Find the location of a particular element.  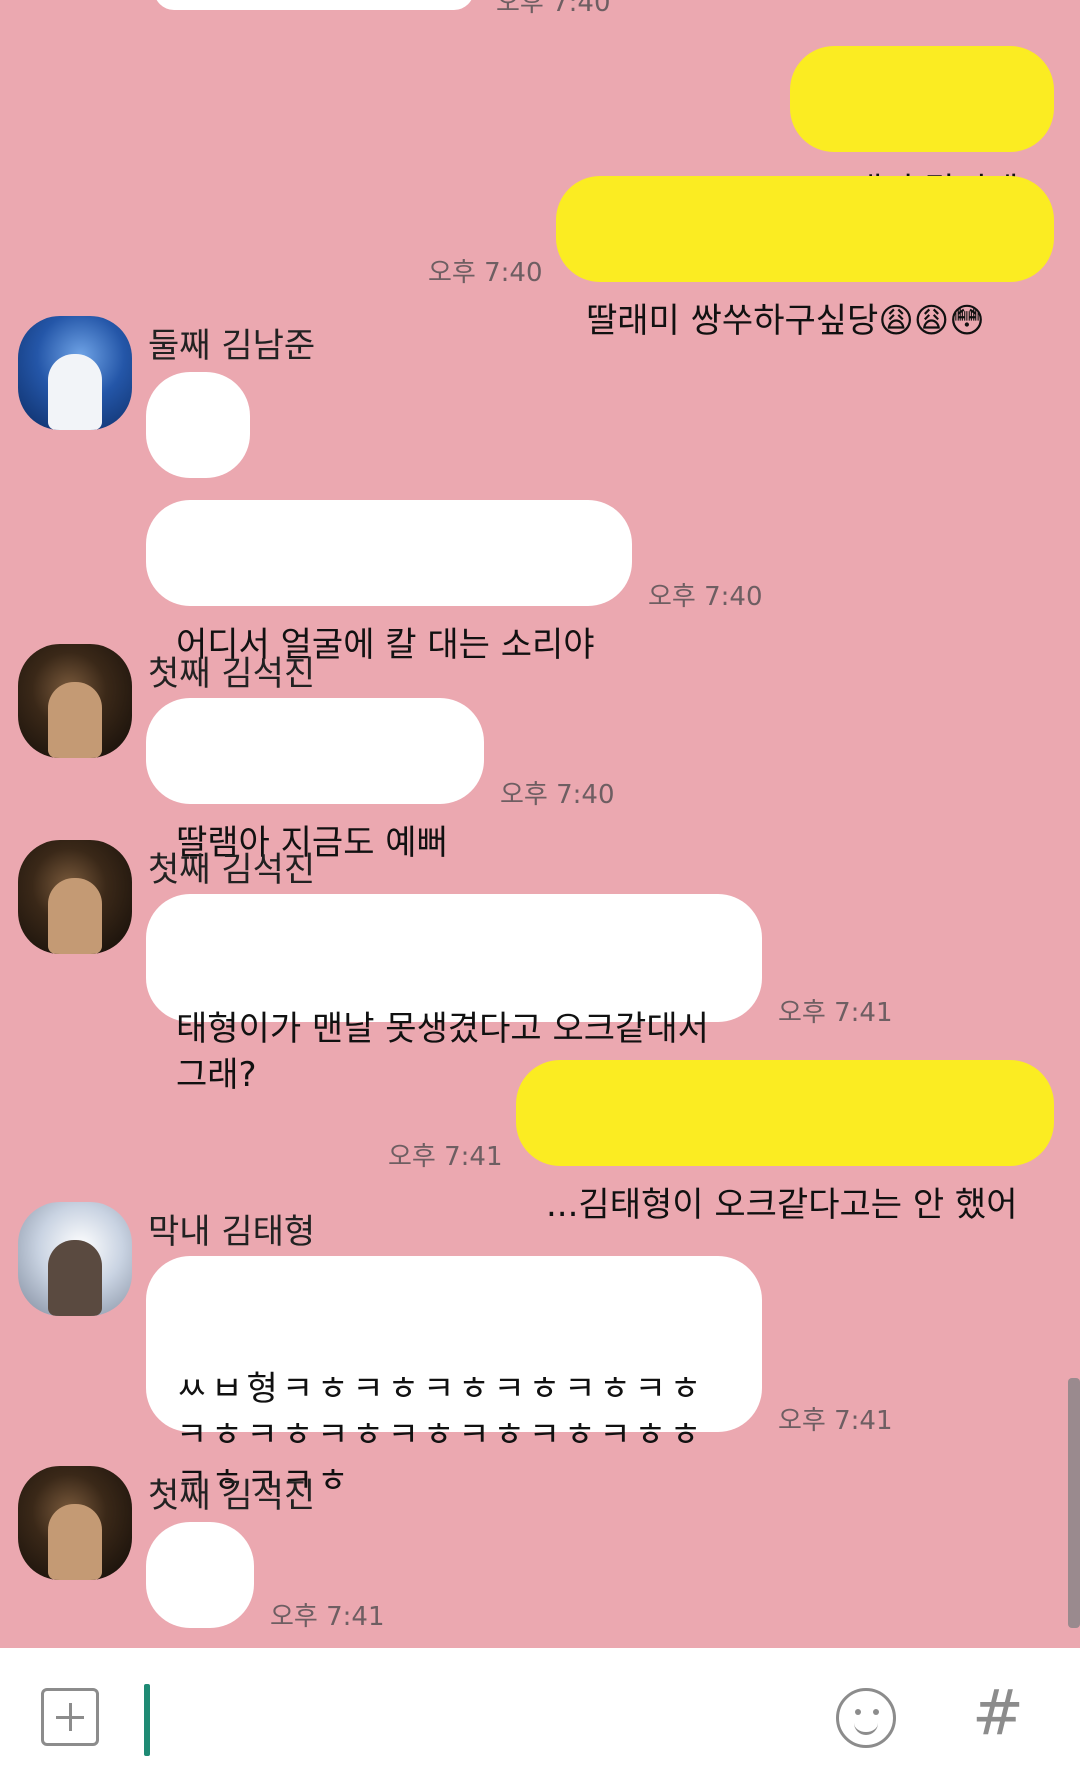

cut-off-bubble is located at coordinates (314, 5).